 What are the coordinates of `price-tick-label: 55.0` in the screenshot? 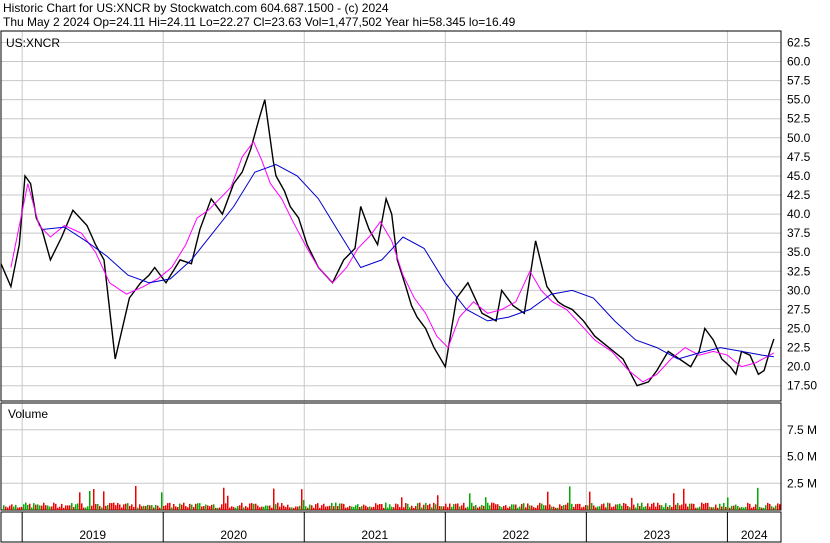 It's located at (799, 100).